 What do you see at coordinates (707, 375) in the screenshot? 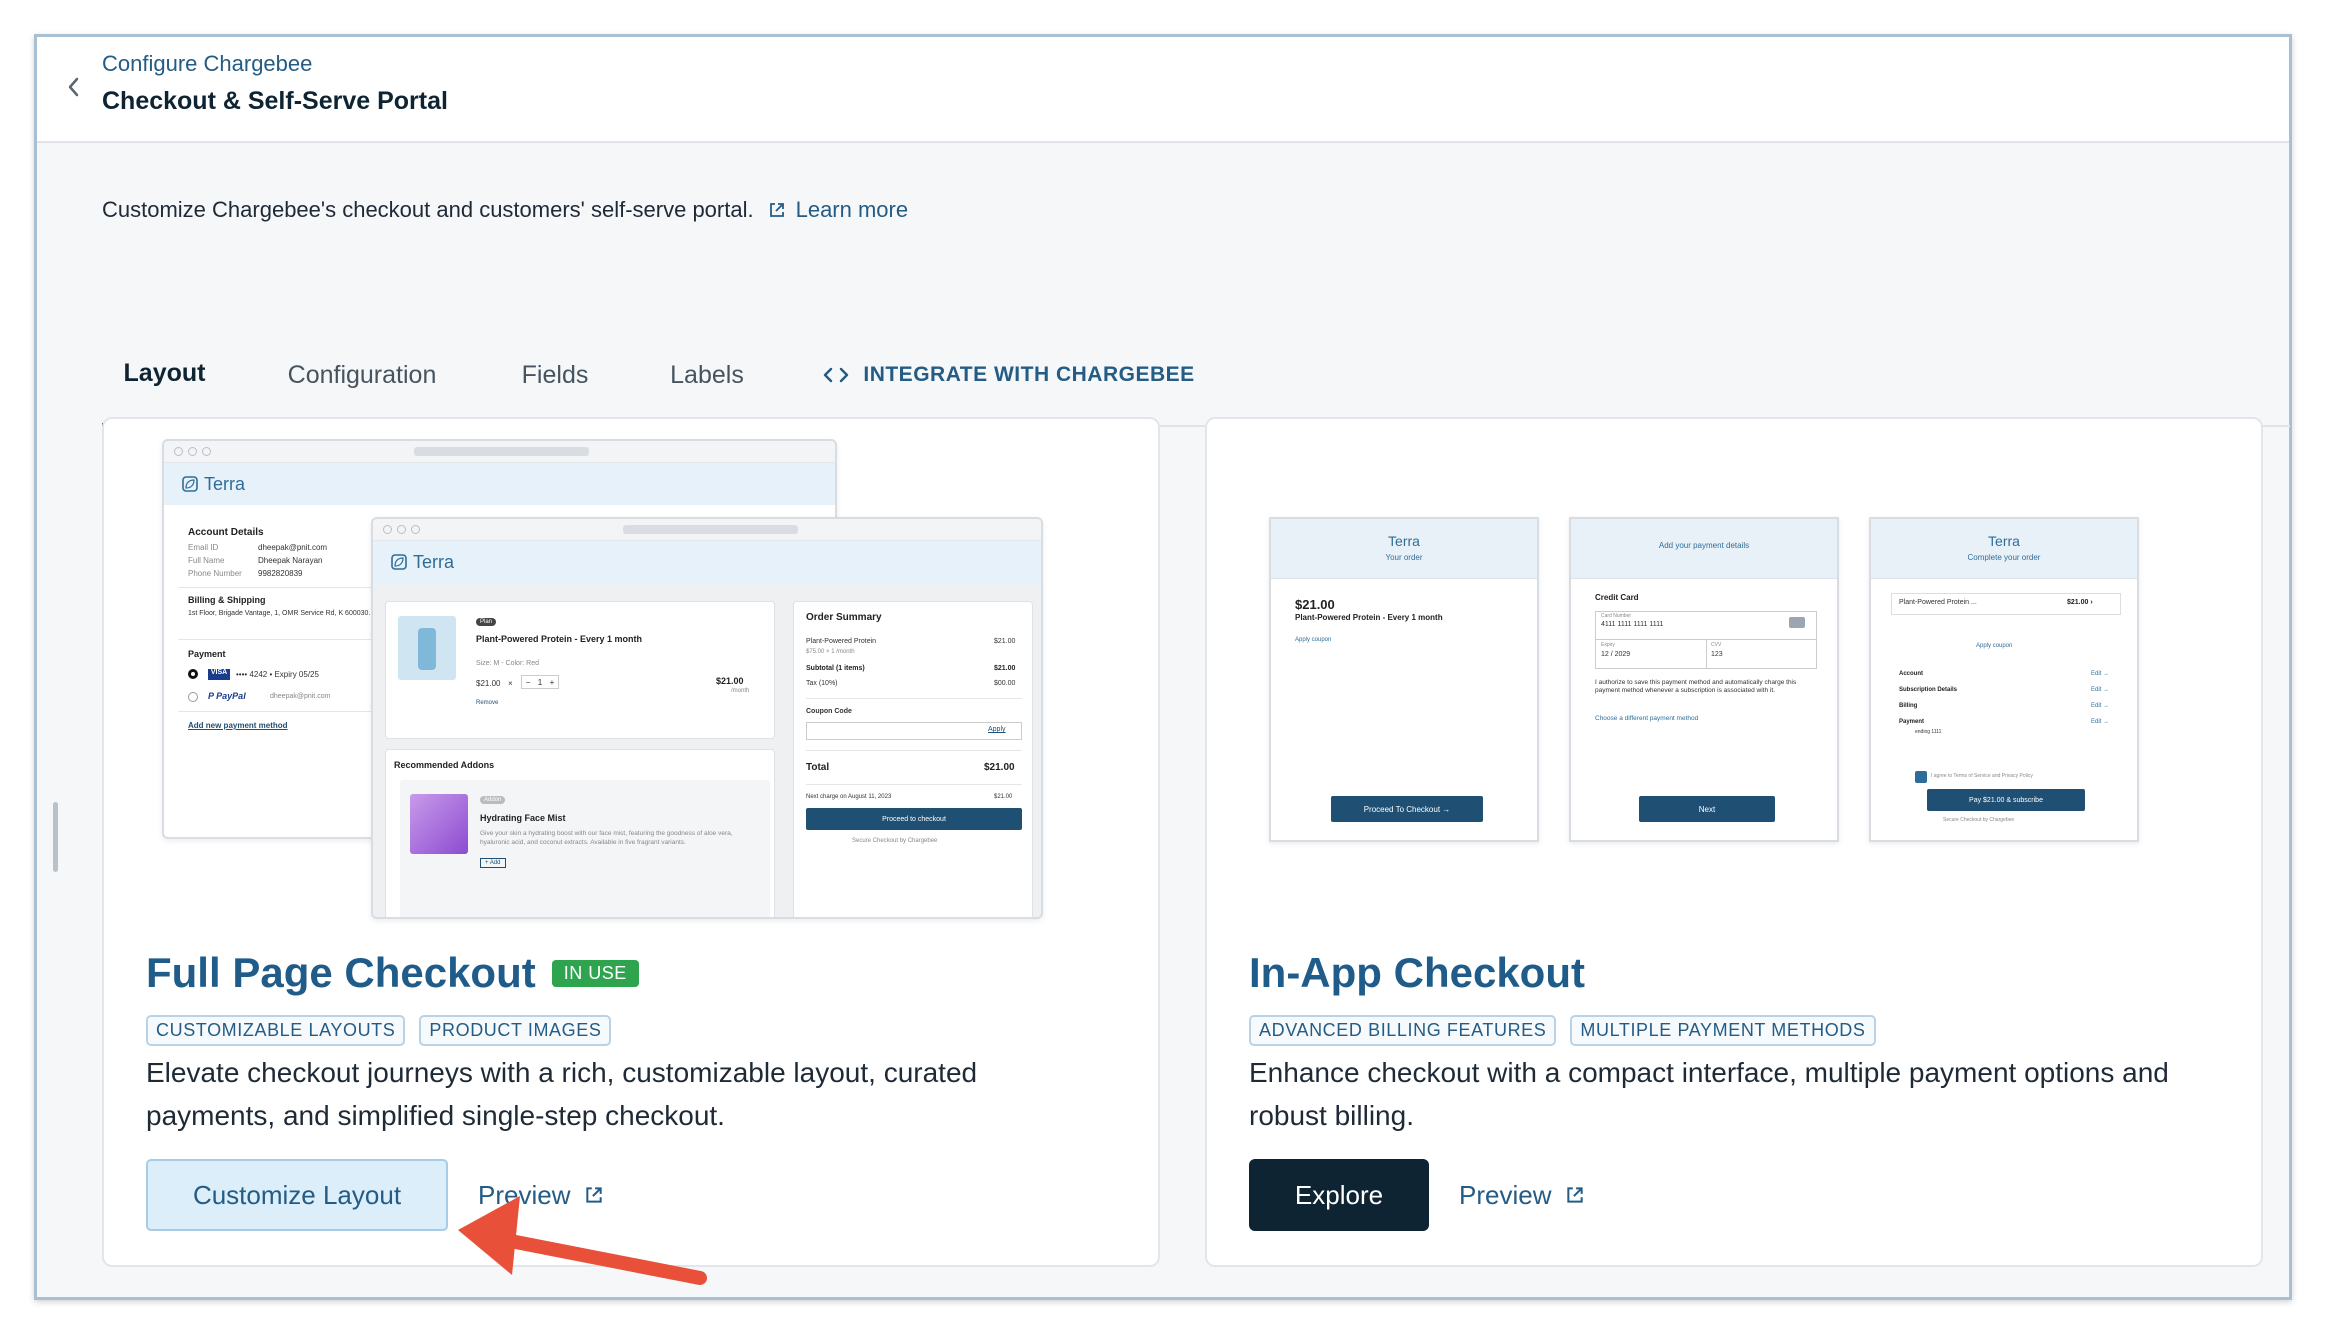
I see `tab-labels: Labels` at bounding box center [707, 375].